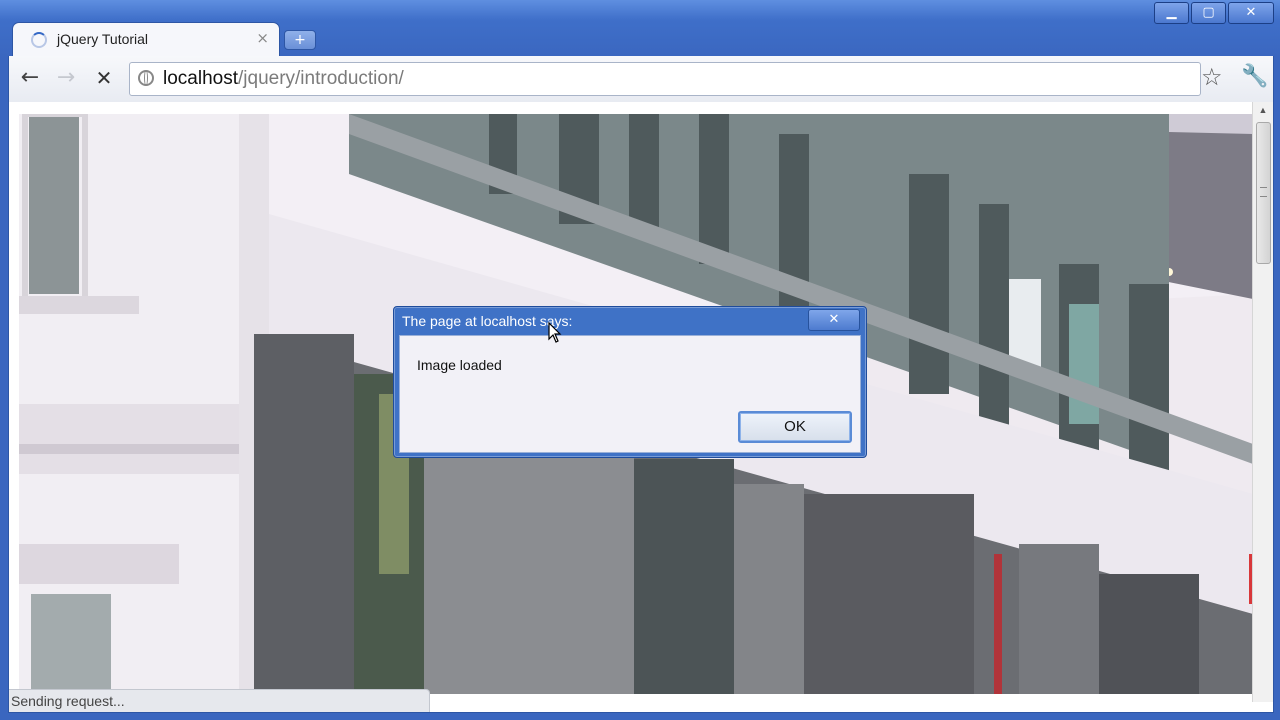  I want to click on tab-jquery-tutorial: jQuery Tutorial ×, so click(146, 39).